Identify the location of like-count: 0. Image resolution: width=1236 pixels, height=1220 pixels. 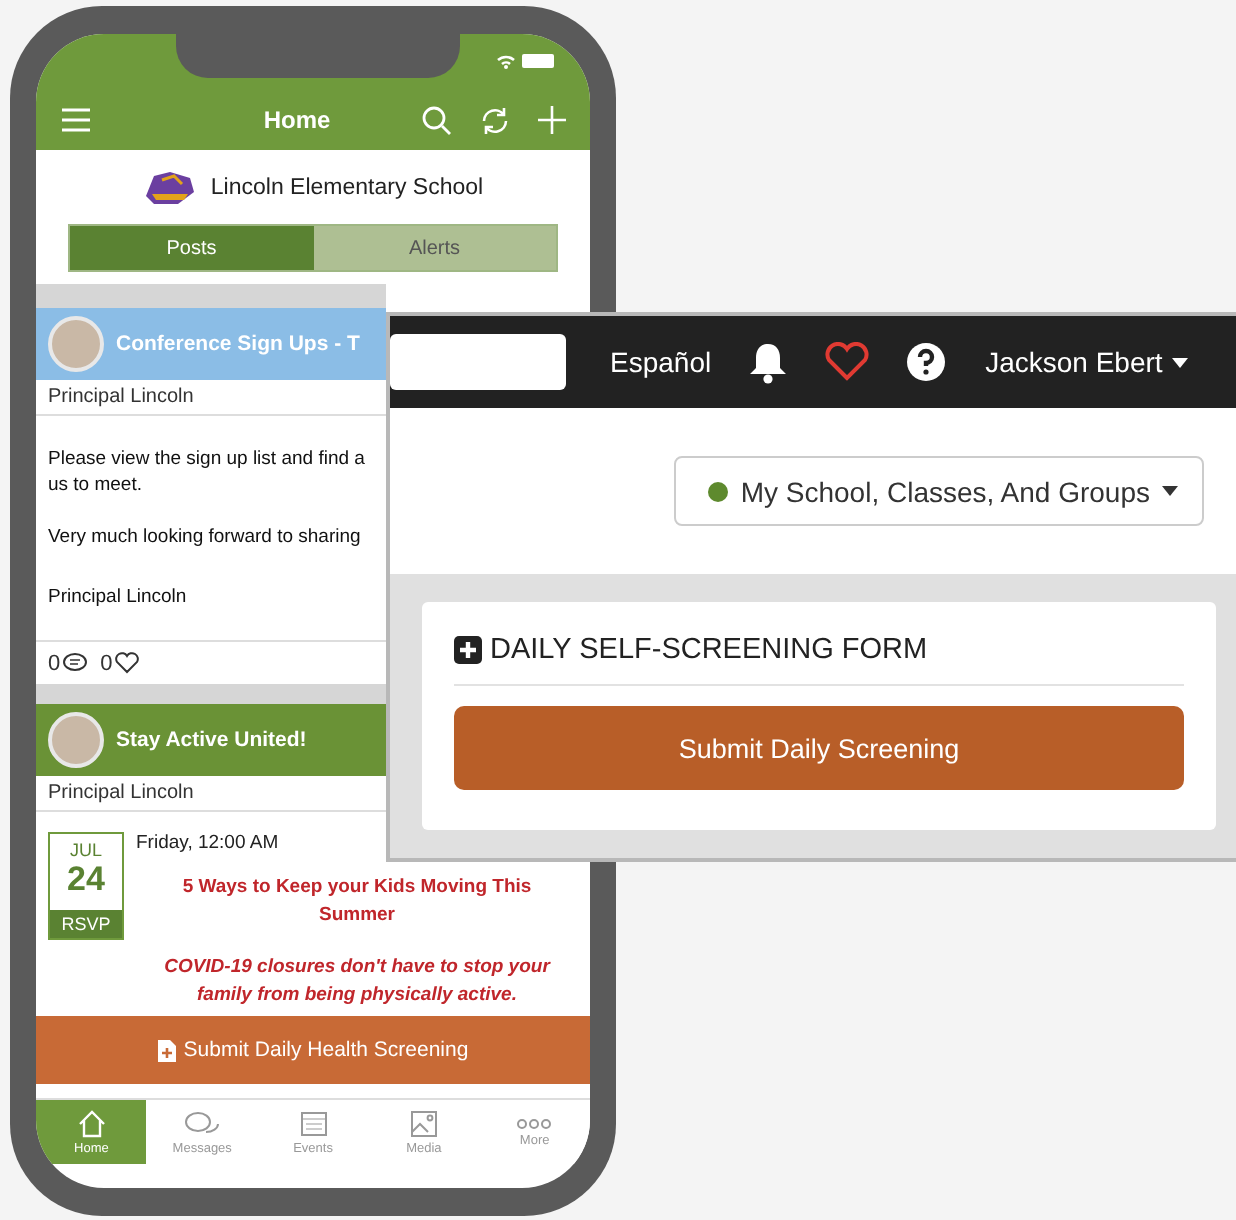
(106, 663).